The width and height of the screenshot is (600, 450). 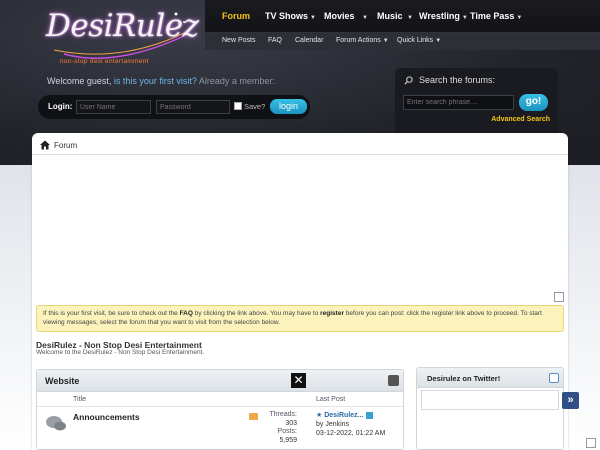 What do you see at coordinates (288, 440) in the screenshot?
I see `posts-count: 5,959` at bounding box center [288, 440].